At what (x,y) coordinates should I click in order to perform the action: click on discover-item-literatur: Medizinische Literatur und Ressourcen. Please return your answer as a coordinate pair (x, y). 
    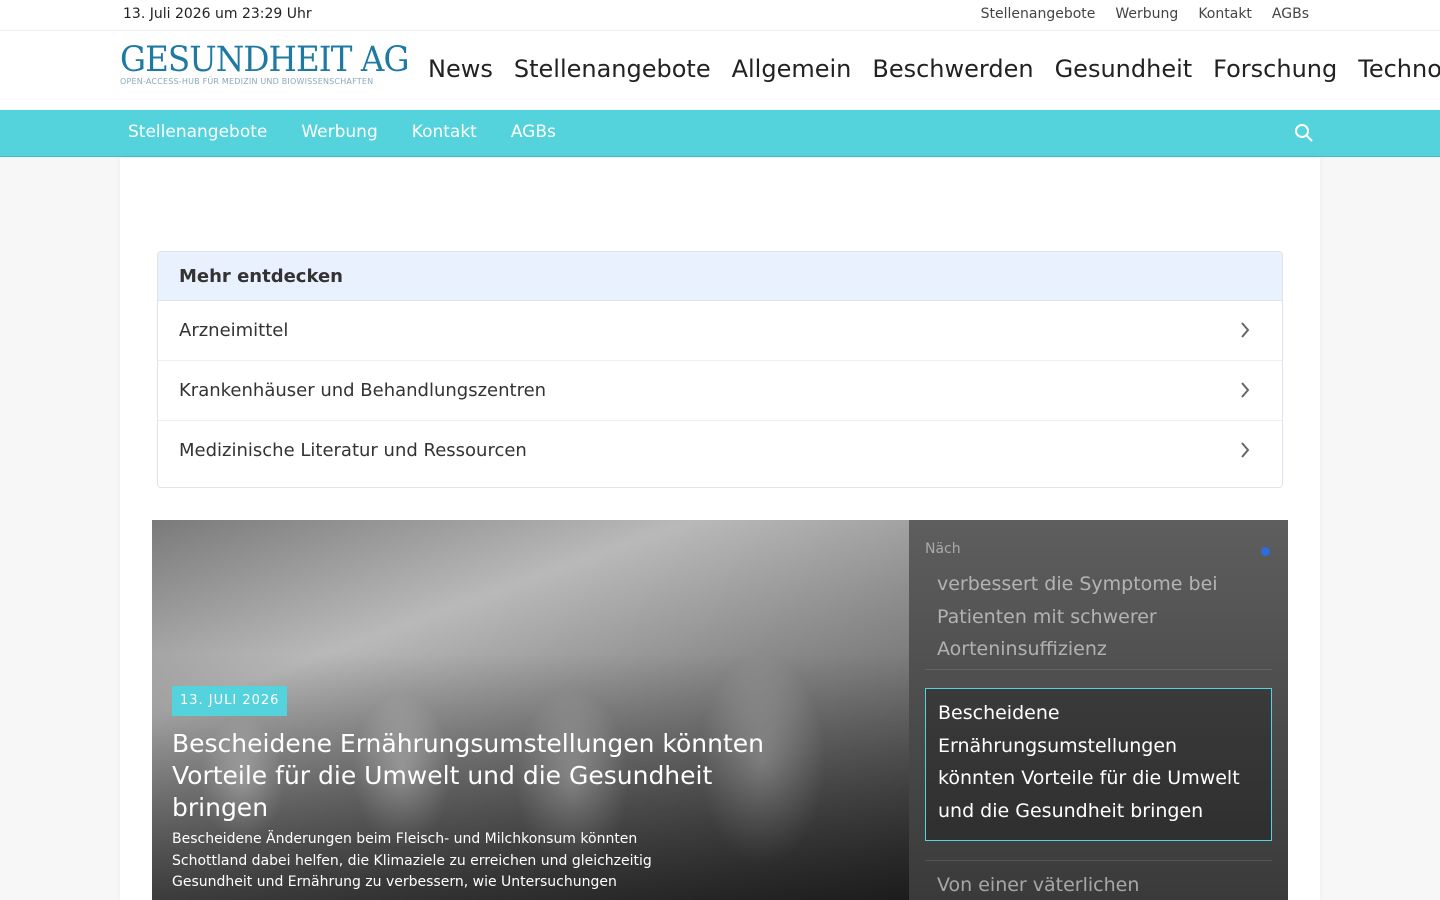
    Looking at the image, I should click on (720, 451).